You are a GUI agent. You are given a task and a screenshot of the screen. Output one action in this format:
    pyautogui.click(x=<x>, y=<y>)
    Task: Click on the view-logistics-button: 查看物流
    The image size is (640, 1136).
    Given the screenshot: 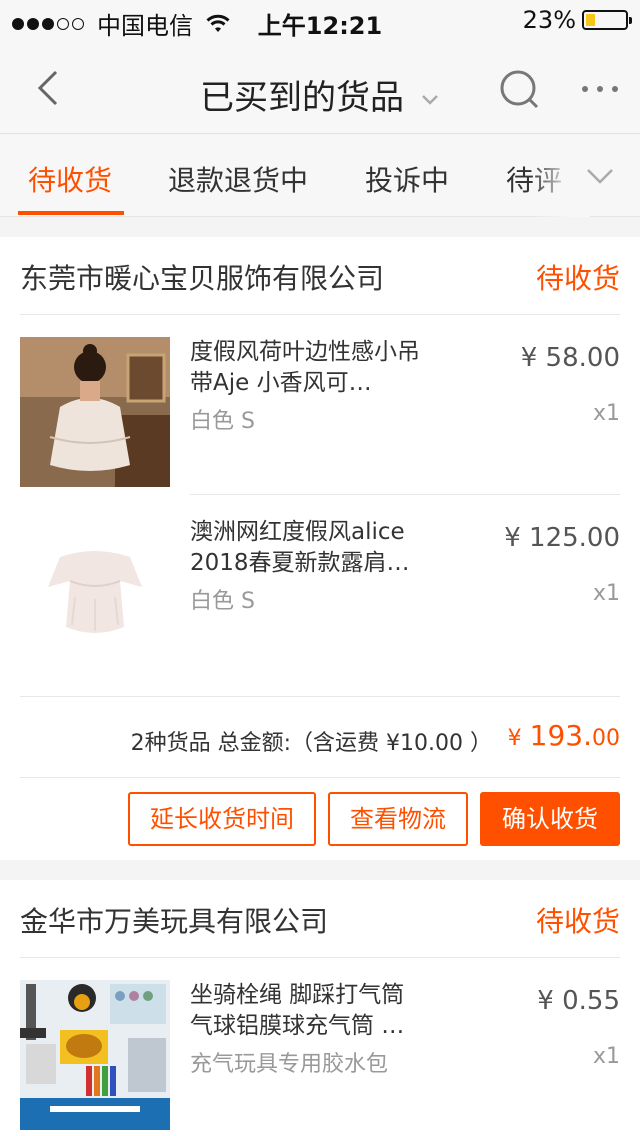 What is the action you would take?
    pyautogui.click(x=398, y=819)
    